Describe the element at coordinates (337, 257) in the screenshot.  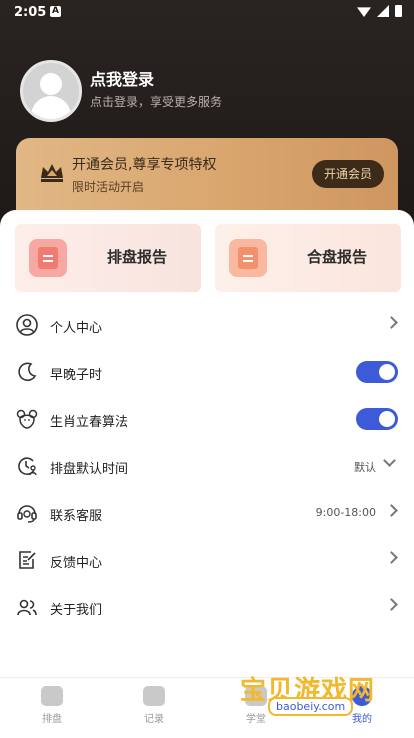
I see `match-report-label: 合盘报告` at that location.